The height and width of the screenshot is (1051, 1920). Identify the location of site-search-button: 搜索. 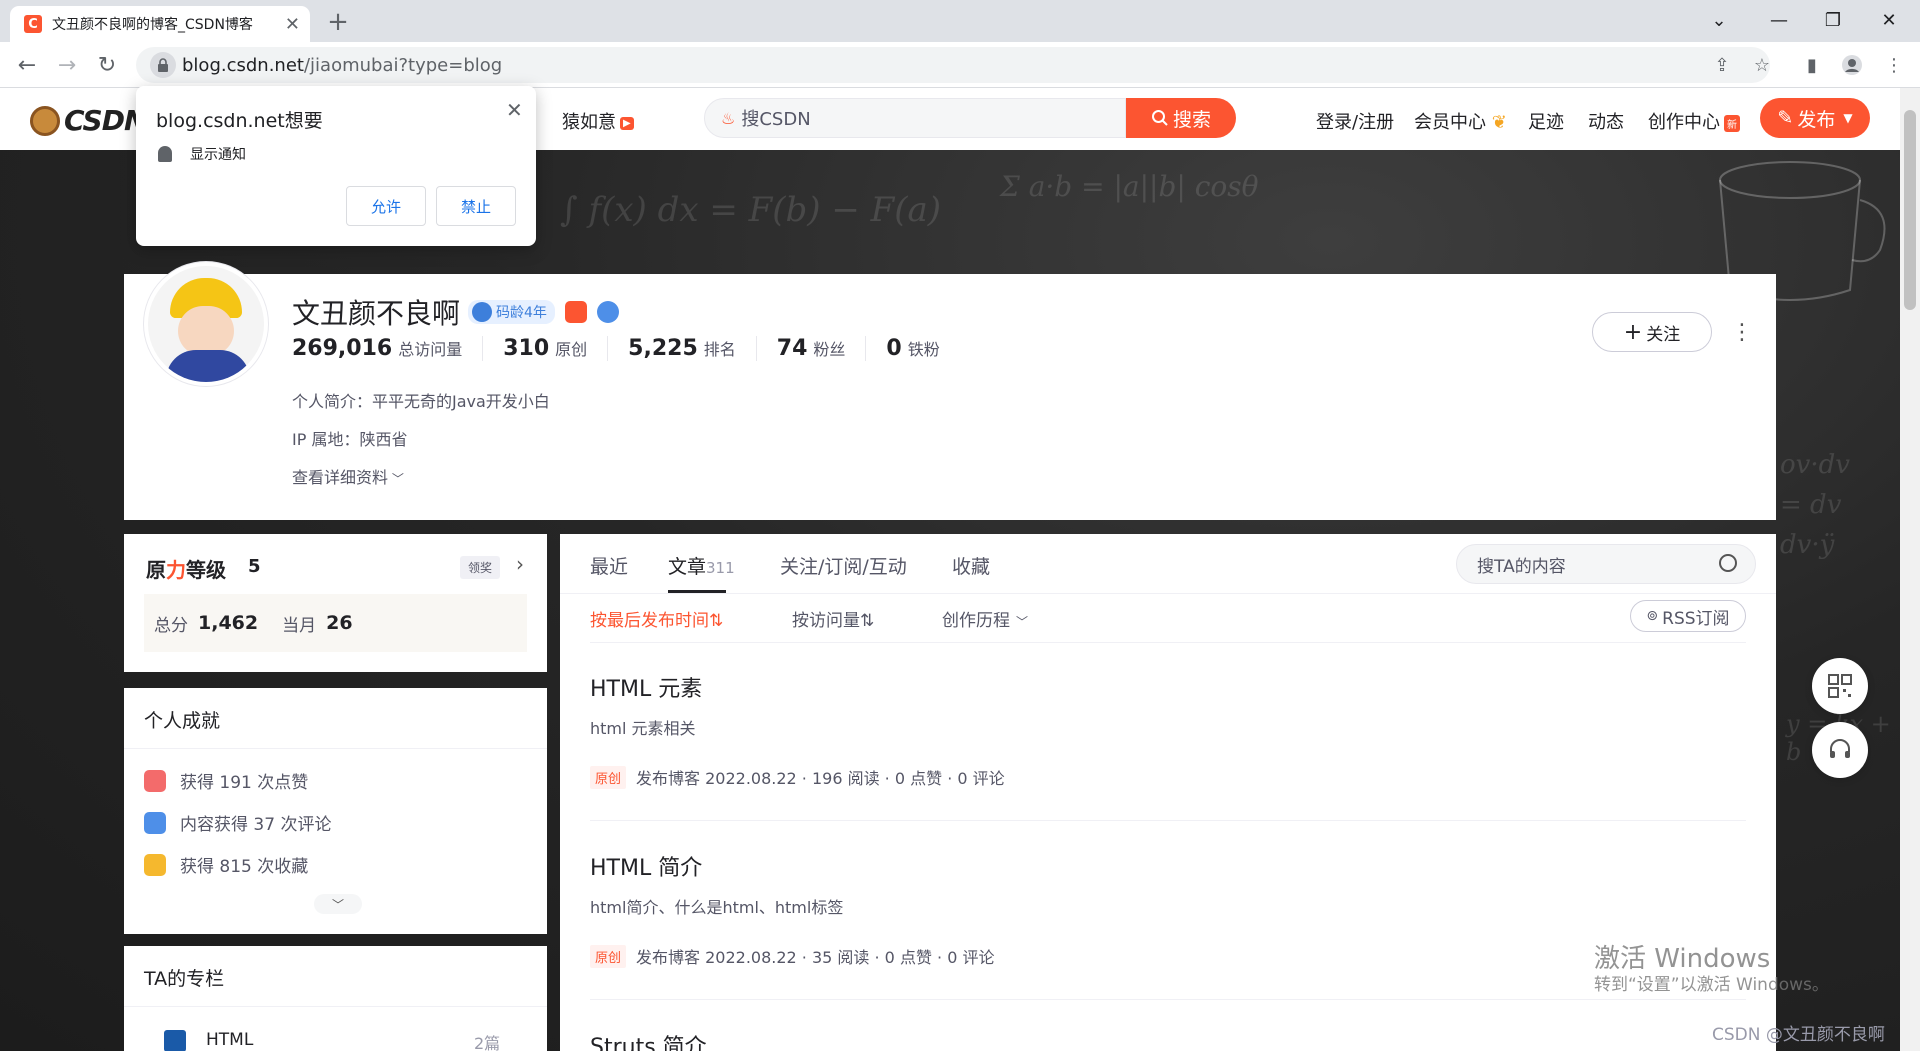
(1181, 118).